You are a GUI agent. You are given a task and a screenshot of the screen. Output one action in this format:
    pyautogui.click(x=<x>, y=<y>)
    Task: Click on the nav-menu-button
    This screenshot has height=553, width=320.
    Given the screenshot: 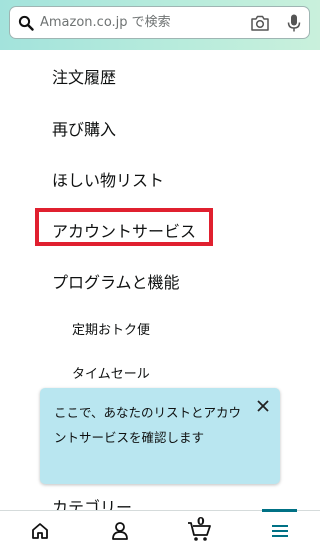 What is the action you would take?
    pyautogui.click(x=280, y=532)
    